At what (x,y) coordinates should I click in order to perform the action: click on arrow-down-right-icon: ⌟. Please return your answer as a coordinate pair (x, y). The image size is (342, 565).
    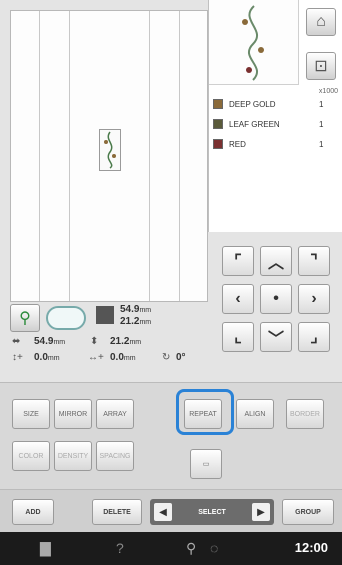
    Looking at the image, I should click on (314, 337).